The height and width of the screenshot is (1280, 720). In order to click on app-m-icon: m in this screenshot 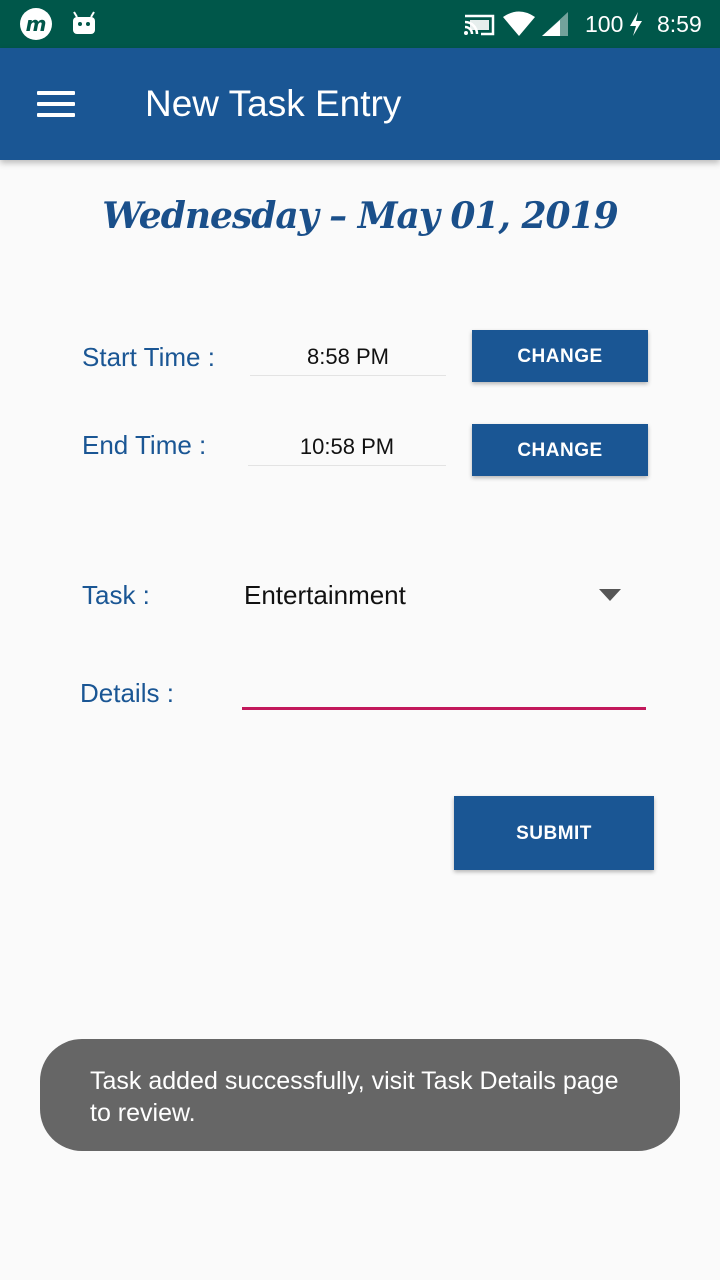, I will do `click(36, 24)`.